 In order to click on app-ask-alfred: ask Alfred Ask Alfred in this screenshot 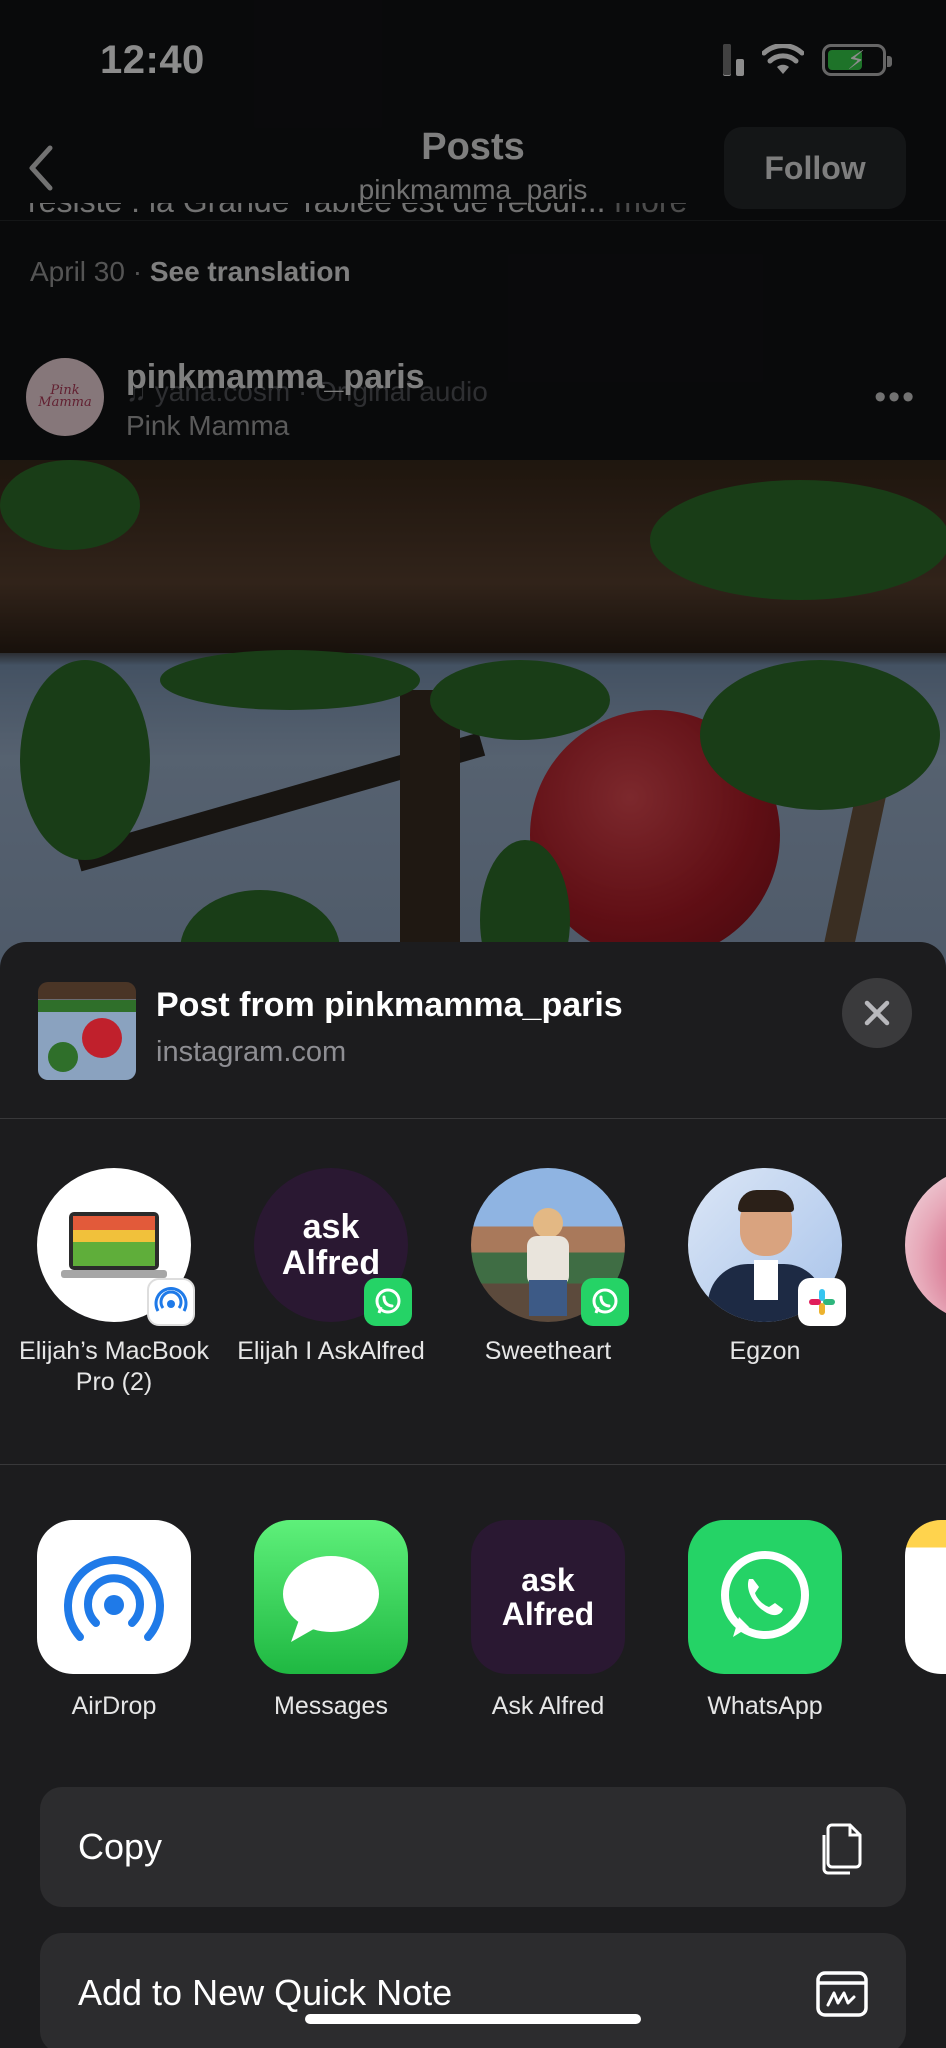, I will do `click(548, 1620)`.